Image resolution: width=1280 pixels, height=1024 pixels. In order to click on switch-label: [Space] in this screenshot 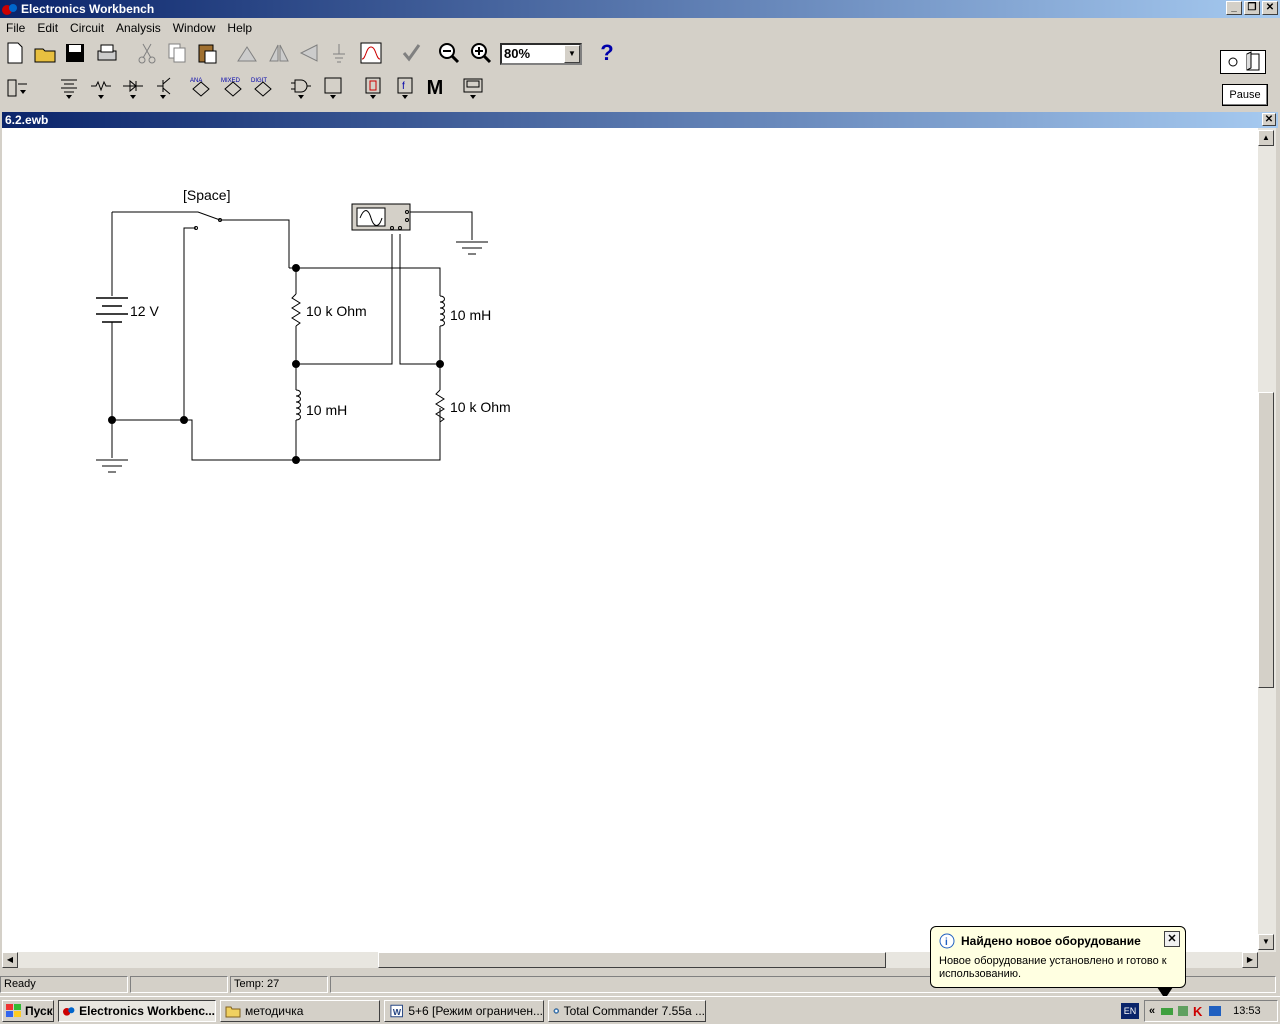, I will do `click(206, 195)`.